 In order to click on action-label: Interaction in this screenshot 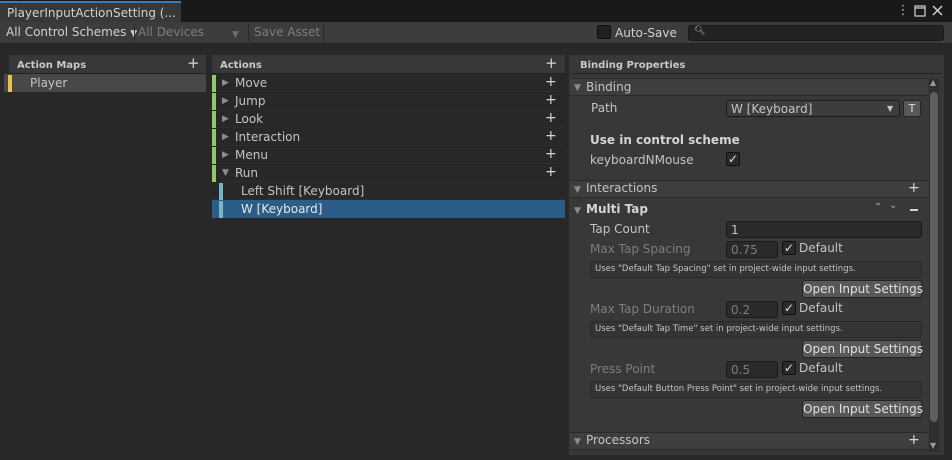, I will do `click(268, 137)`.